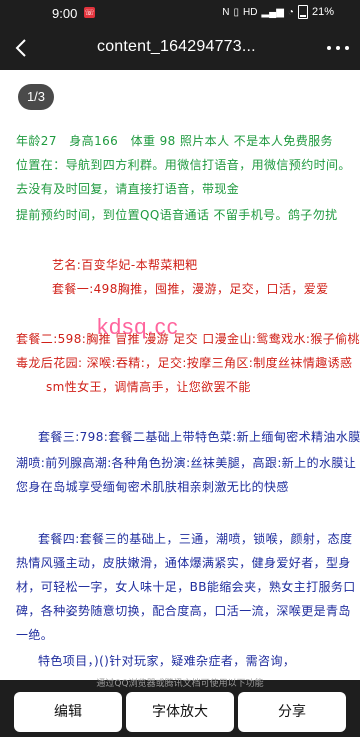  What do you see at coordinates (125, 265) in the screenshot?
I see `doc-line: 艺名:百变华妃-本帮菜粑粑` at bounding box center [125, 265].